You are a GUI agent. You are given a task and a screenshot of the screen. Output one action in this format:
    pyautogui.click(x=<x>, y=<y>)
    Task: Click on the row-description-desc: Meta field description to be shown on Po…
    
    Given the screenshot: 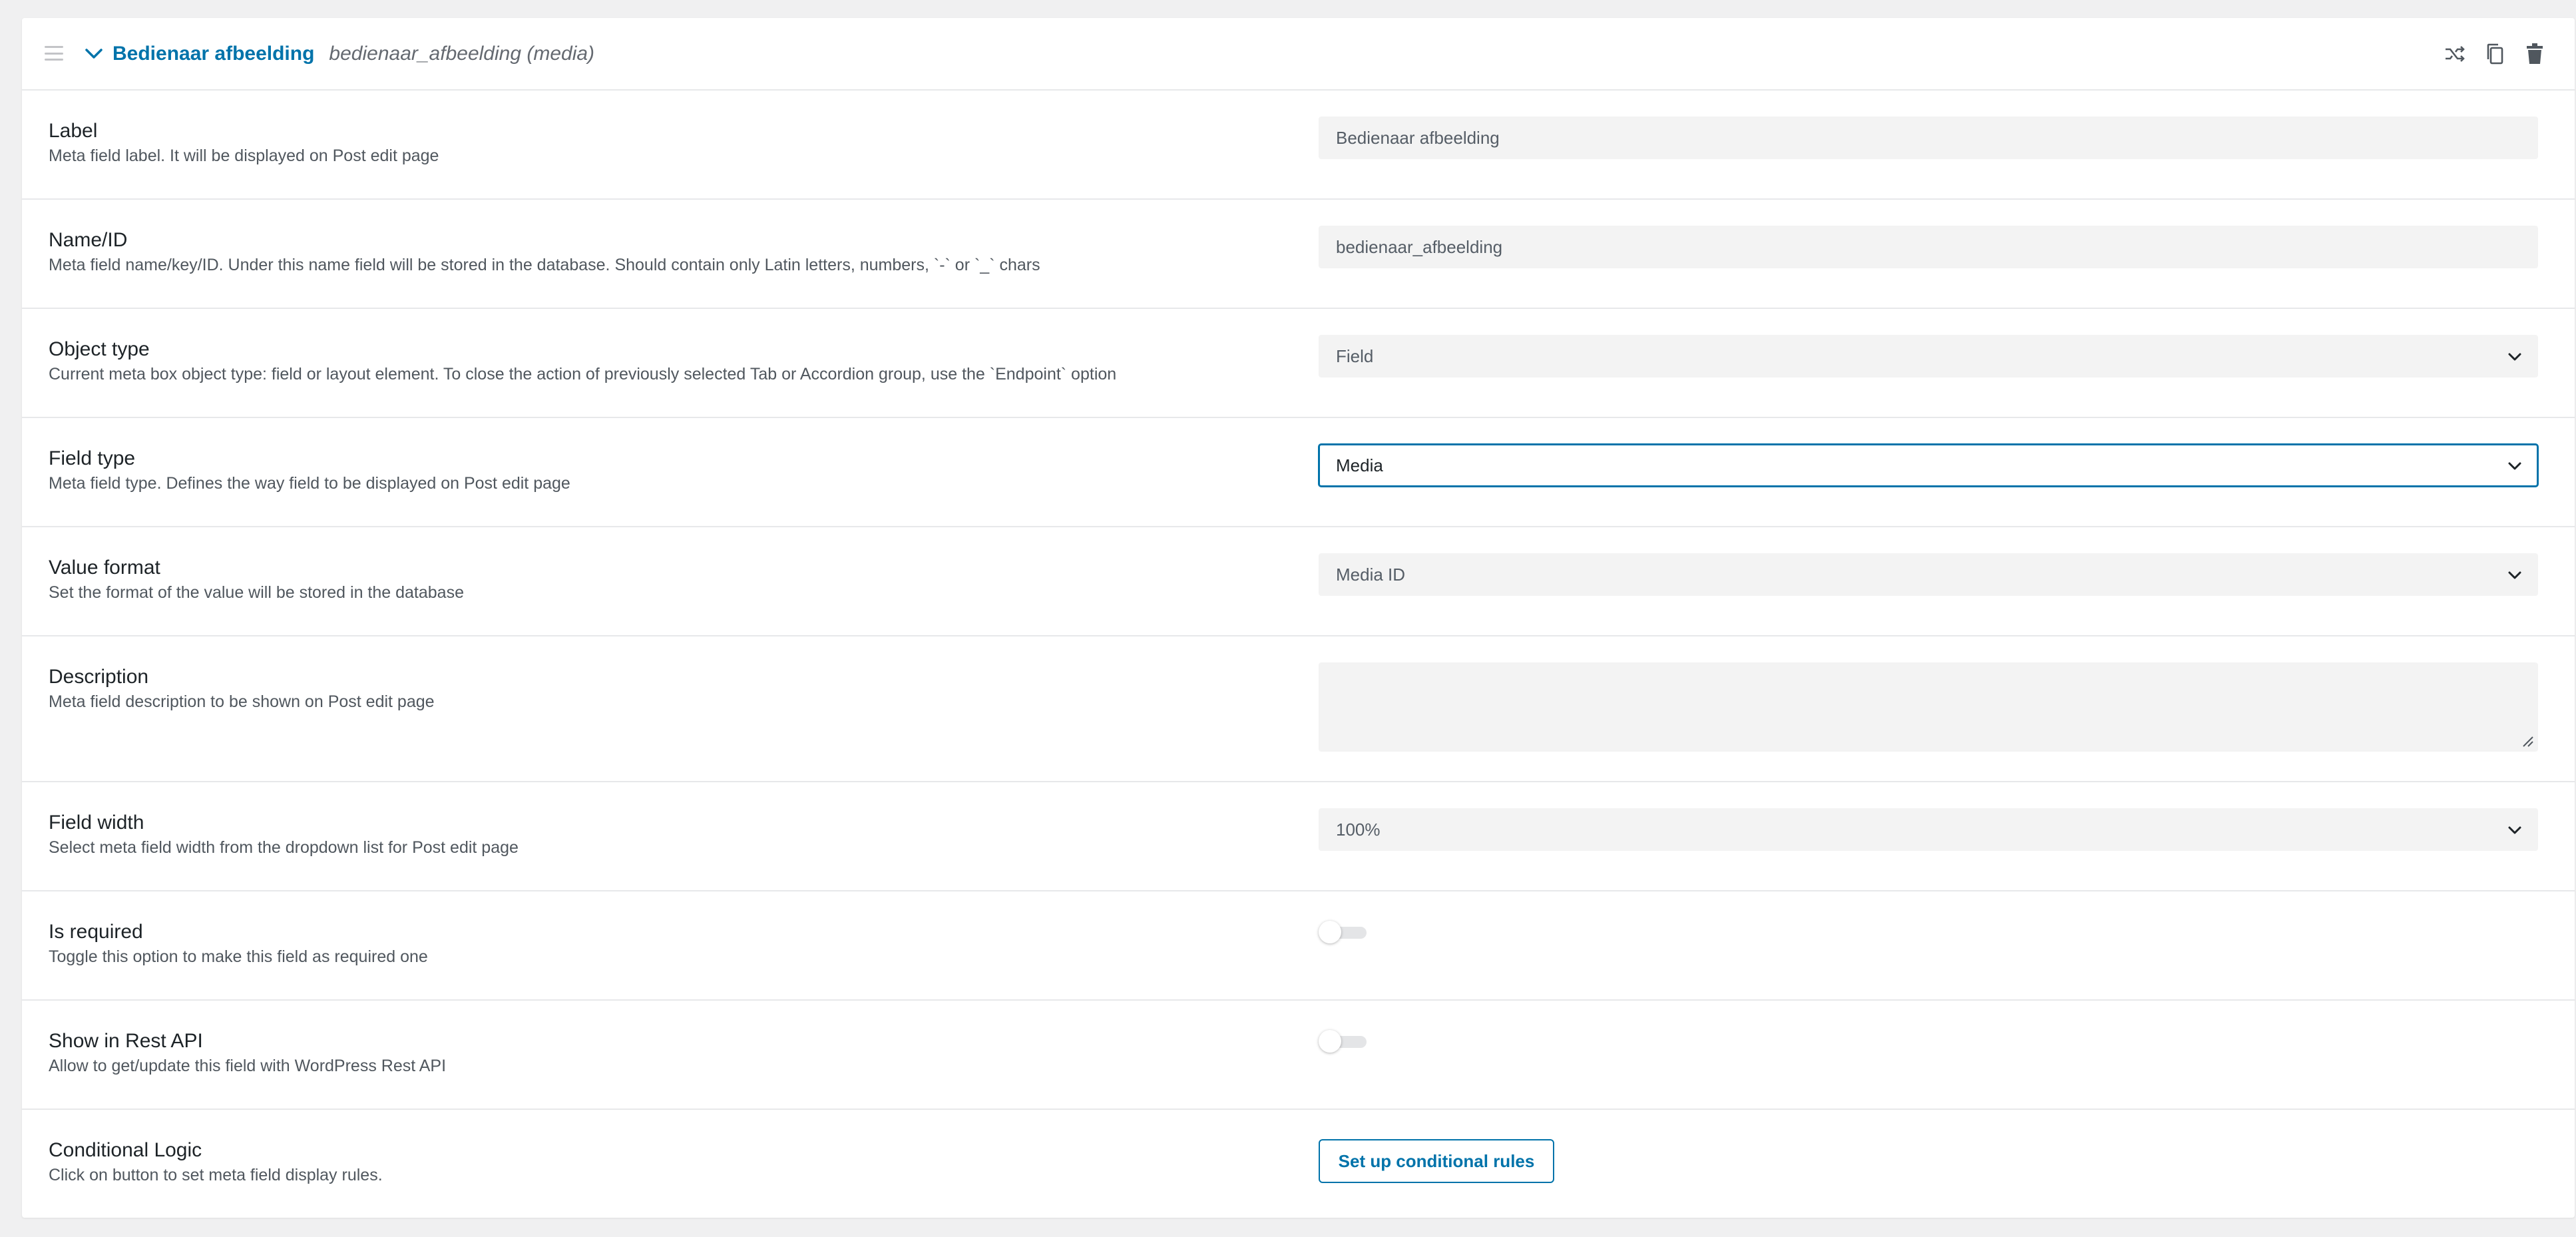 What is the action you would take?
    pyautogui.click(x=242, y=702)
    